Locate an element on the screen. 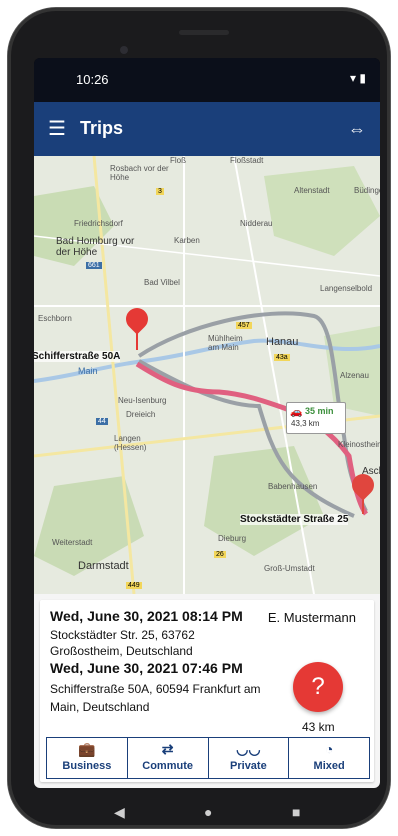 The height and width of the screenshot is (836, 398). pie-chart-icon: ◔ is located at coordinates (329, 749).